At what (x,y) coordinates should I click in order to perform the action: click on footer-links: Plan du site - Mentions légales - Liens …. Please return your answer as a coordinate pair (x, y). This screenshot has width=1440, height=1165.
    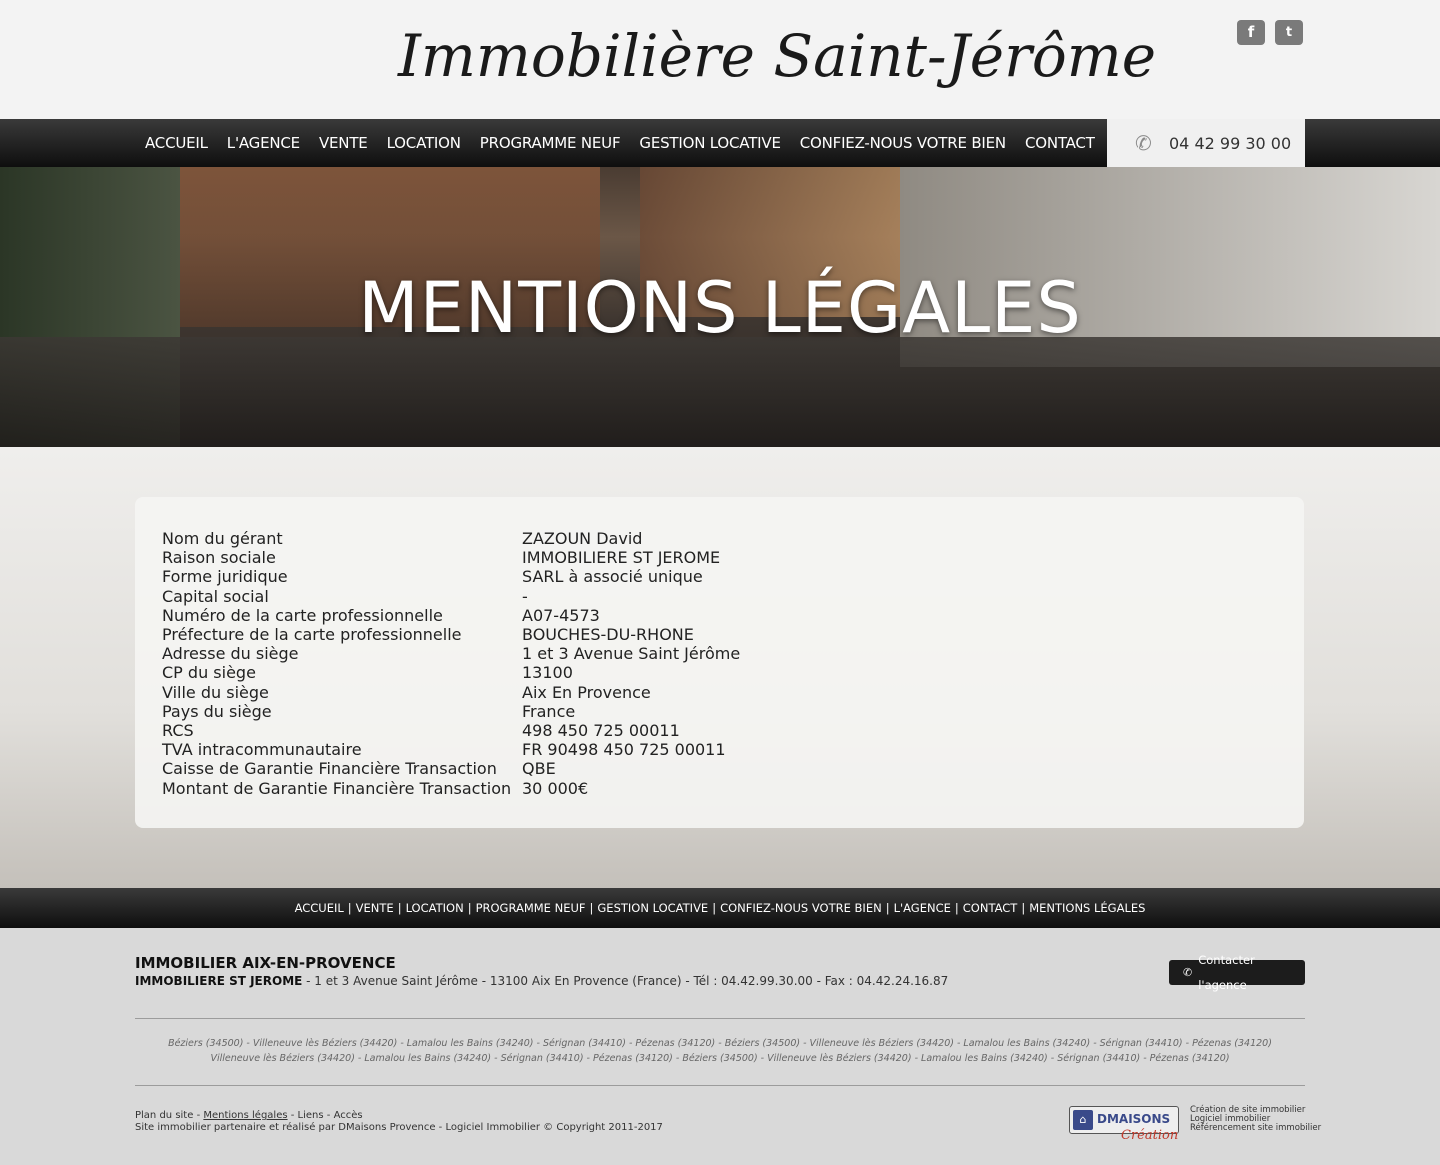
    Looking at the image, I should click on (249, 1116).